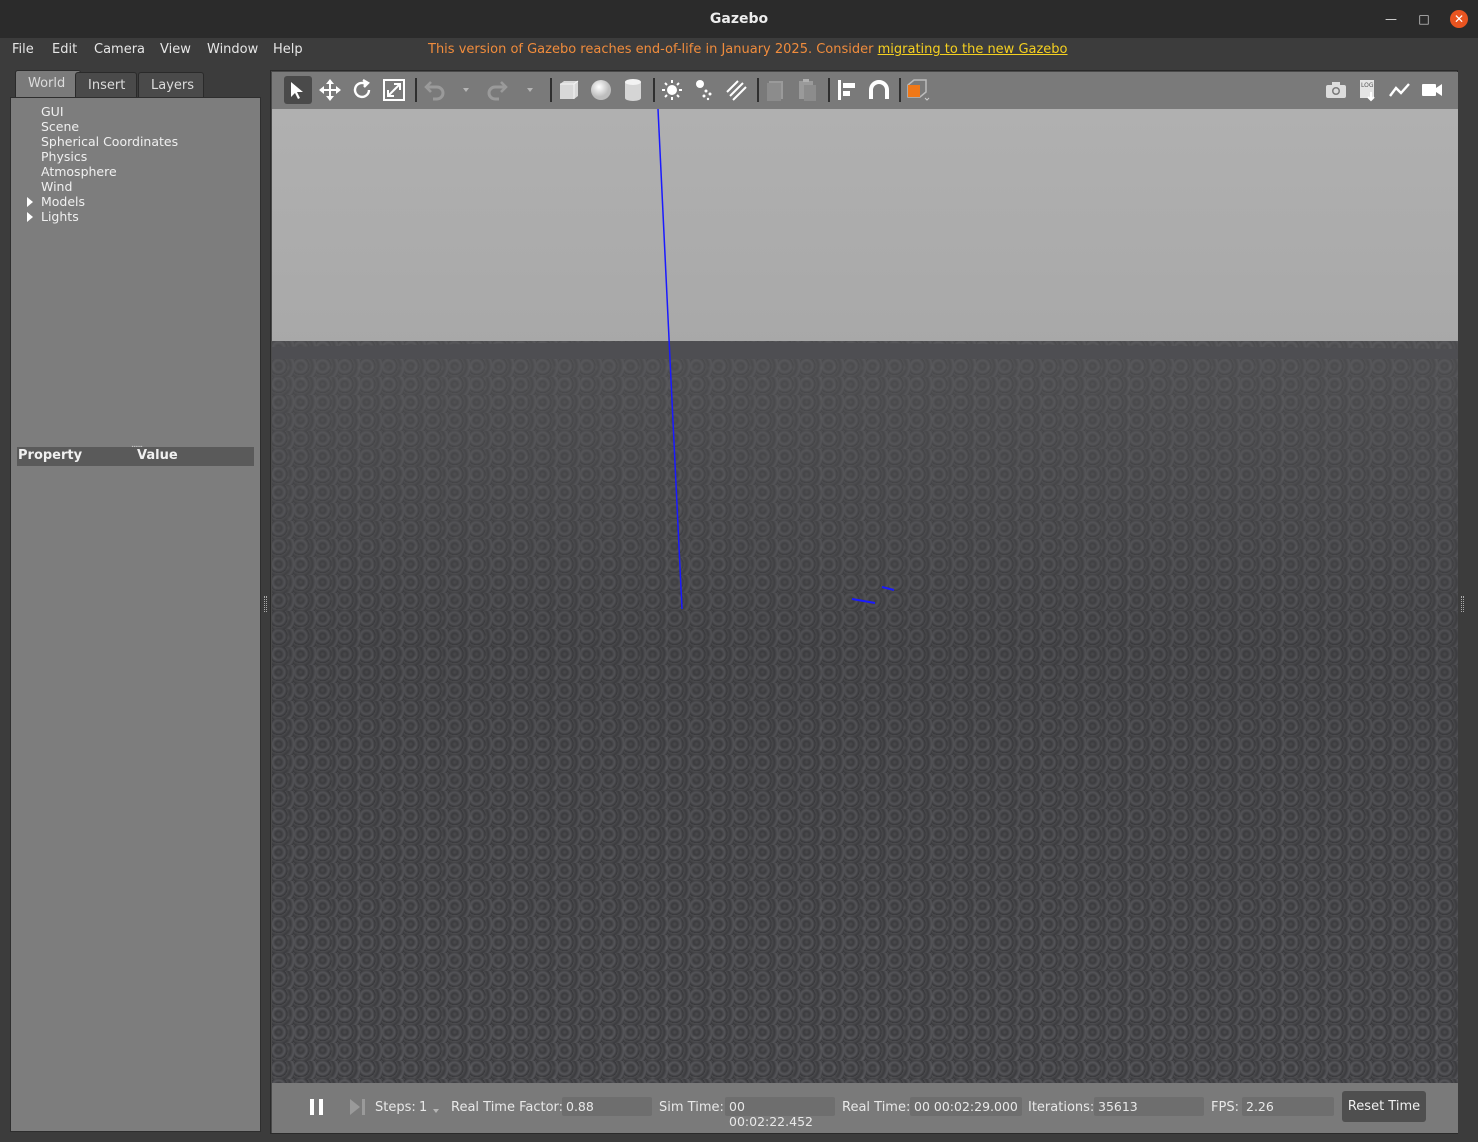  Describe the element at coordinates (736, 90) in the screenshot. I see `directional-light-icon` at that location.